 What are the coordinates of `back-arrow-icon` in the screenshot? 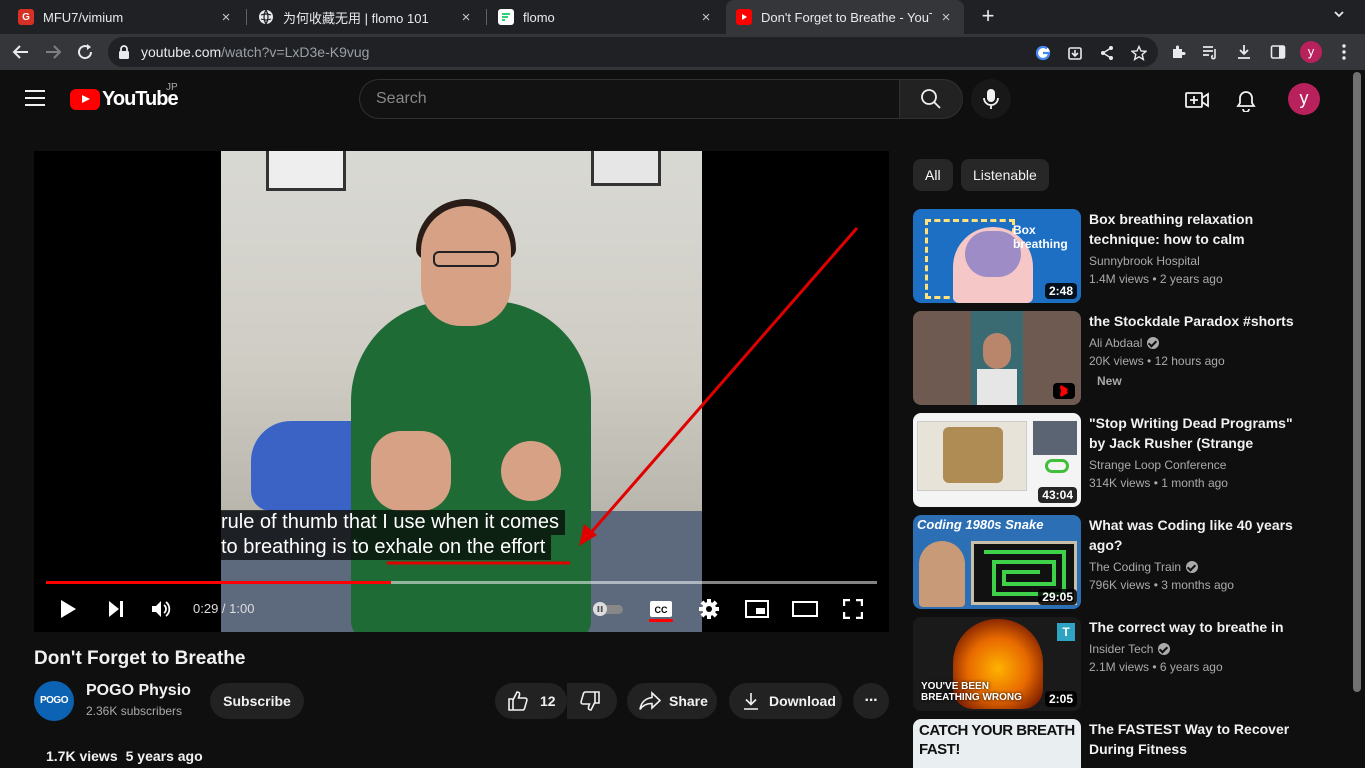 It's located at (21, 52).